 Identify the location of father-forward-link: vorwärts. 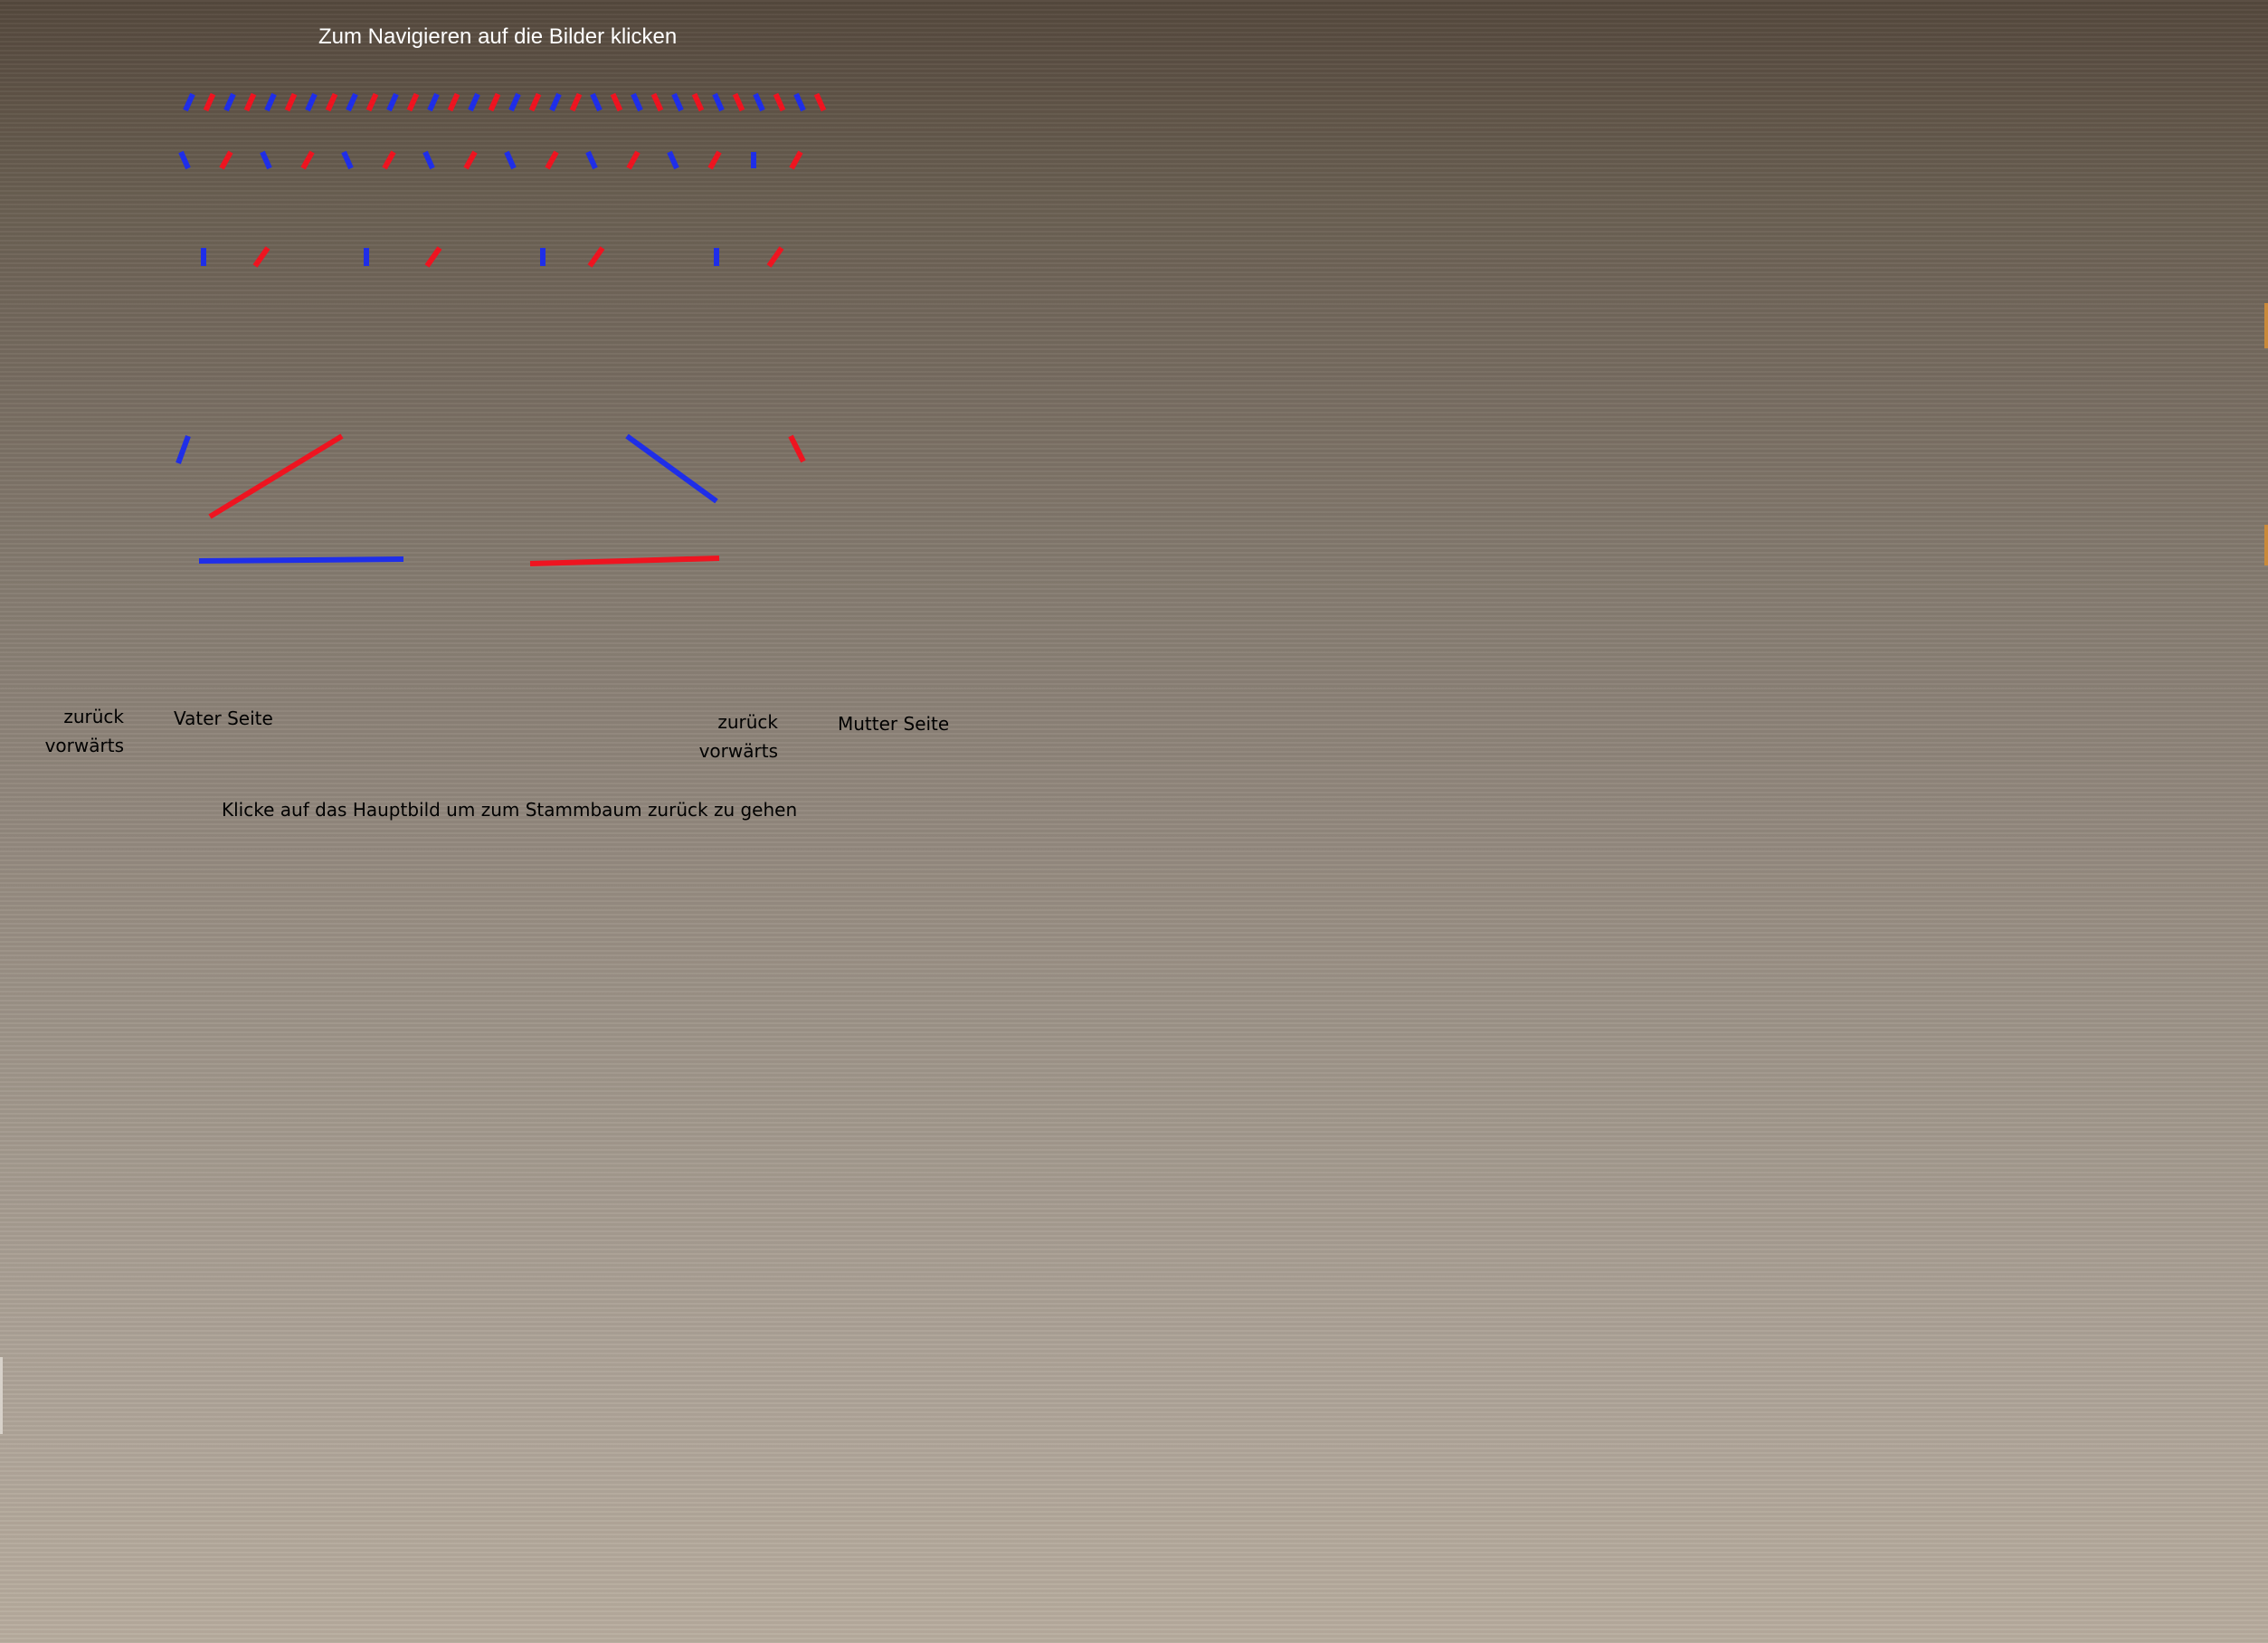
(80, 745).